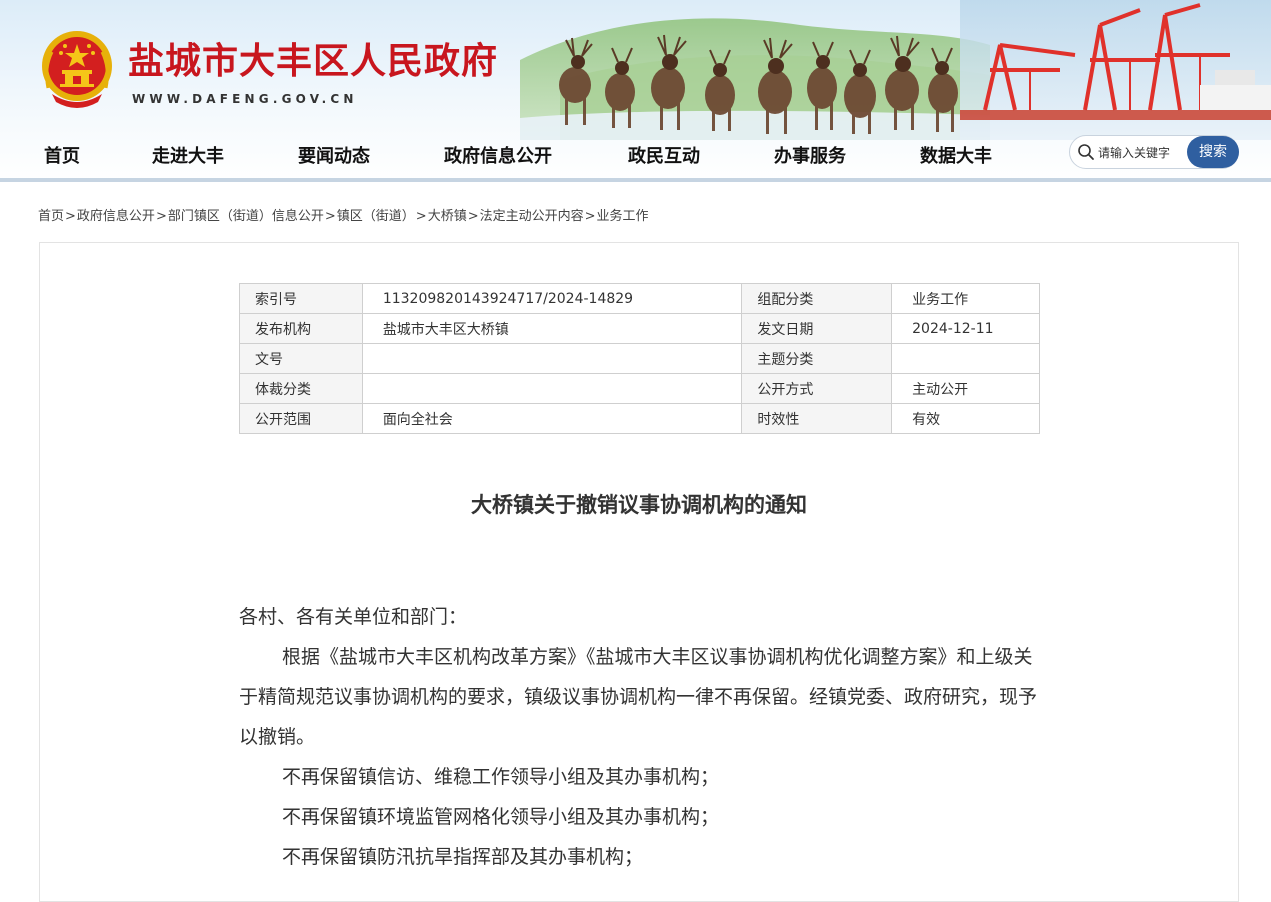 This screenshot has height=902, width=1271. Describe the element at coordinates (817, 298) in the screenshot. I see `meta-label-category: 组配分类` at that location.